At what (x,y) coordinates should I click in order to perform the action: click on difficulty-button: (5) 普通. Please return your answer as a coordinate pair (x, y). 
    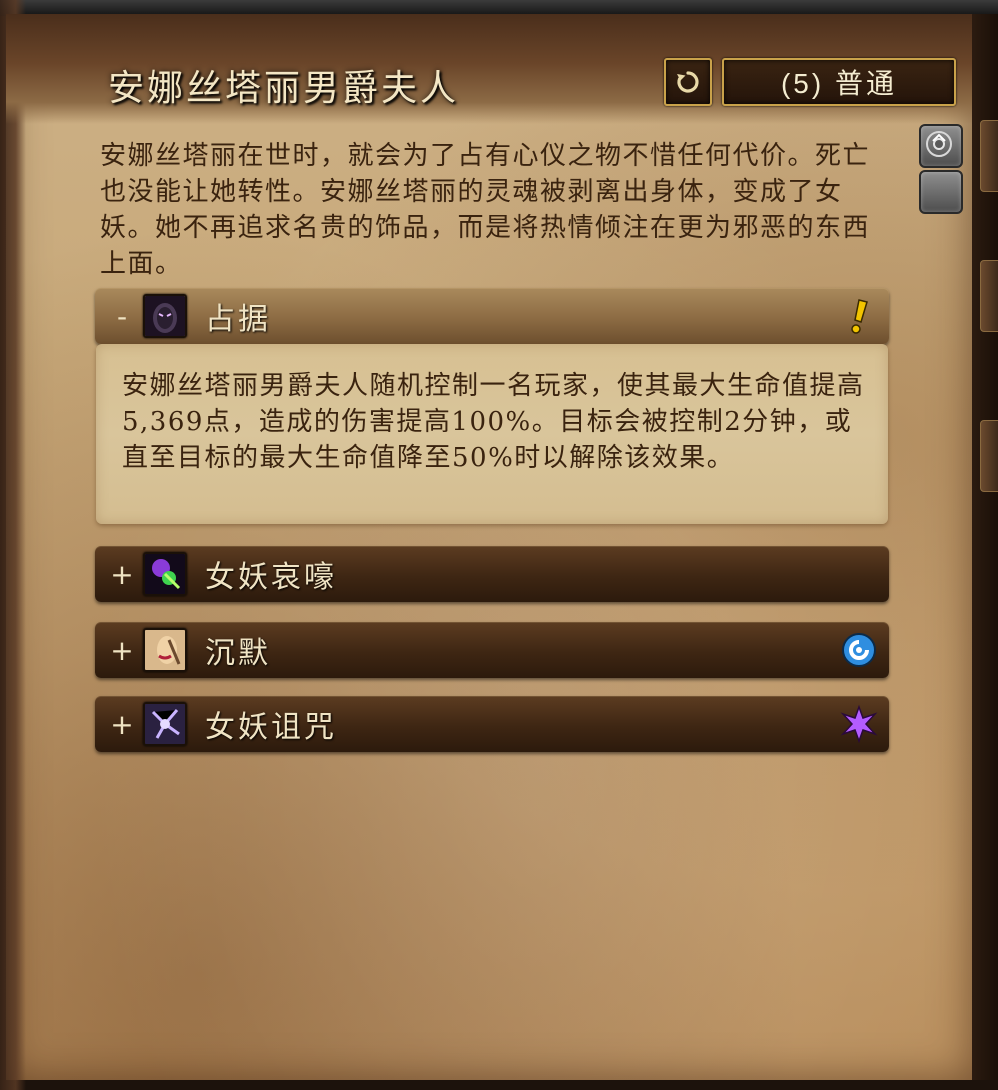
    Looking at the image, I should click on (839, 82).